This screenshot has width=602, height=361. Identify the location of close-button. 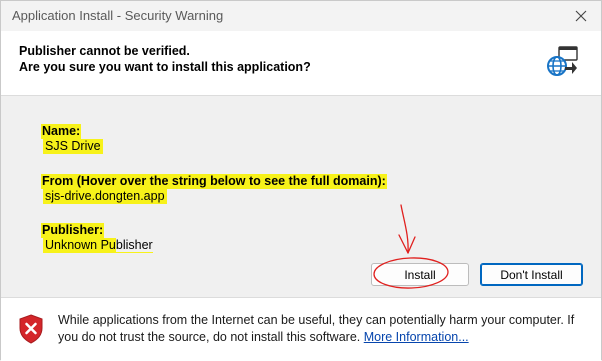
(581, 16).